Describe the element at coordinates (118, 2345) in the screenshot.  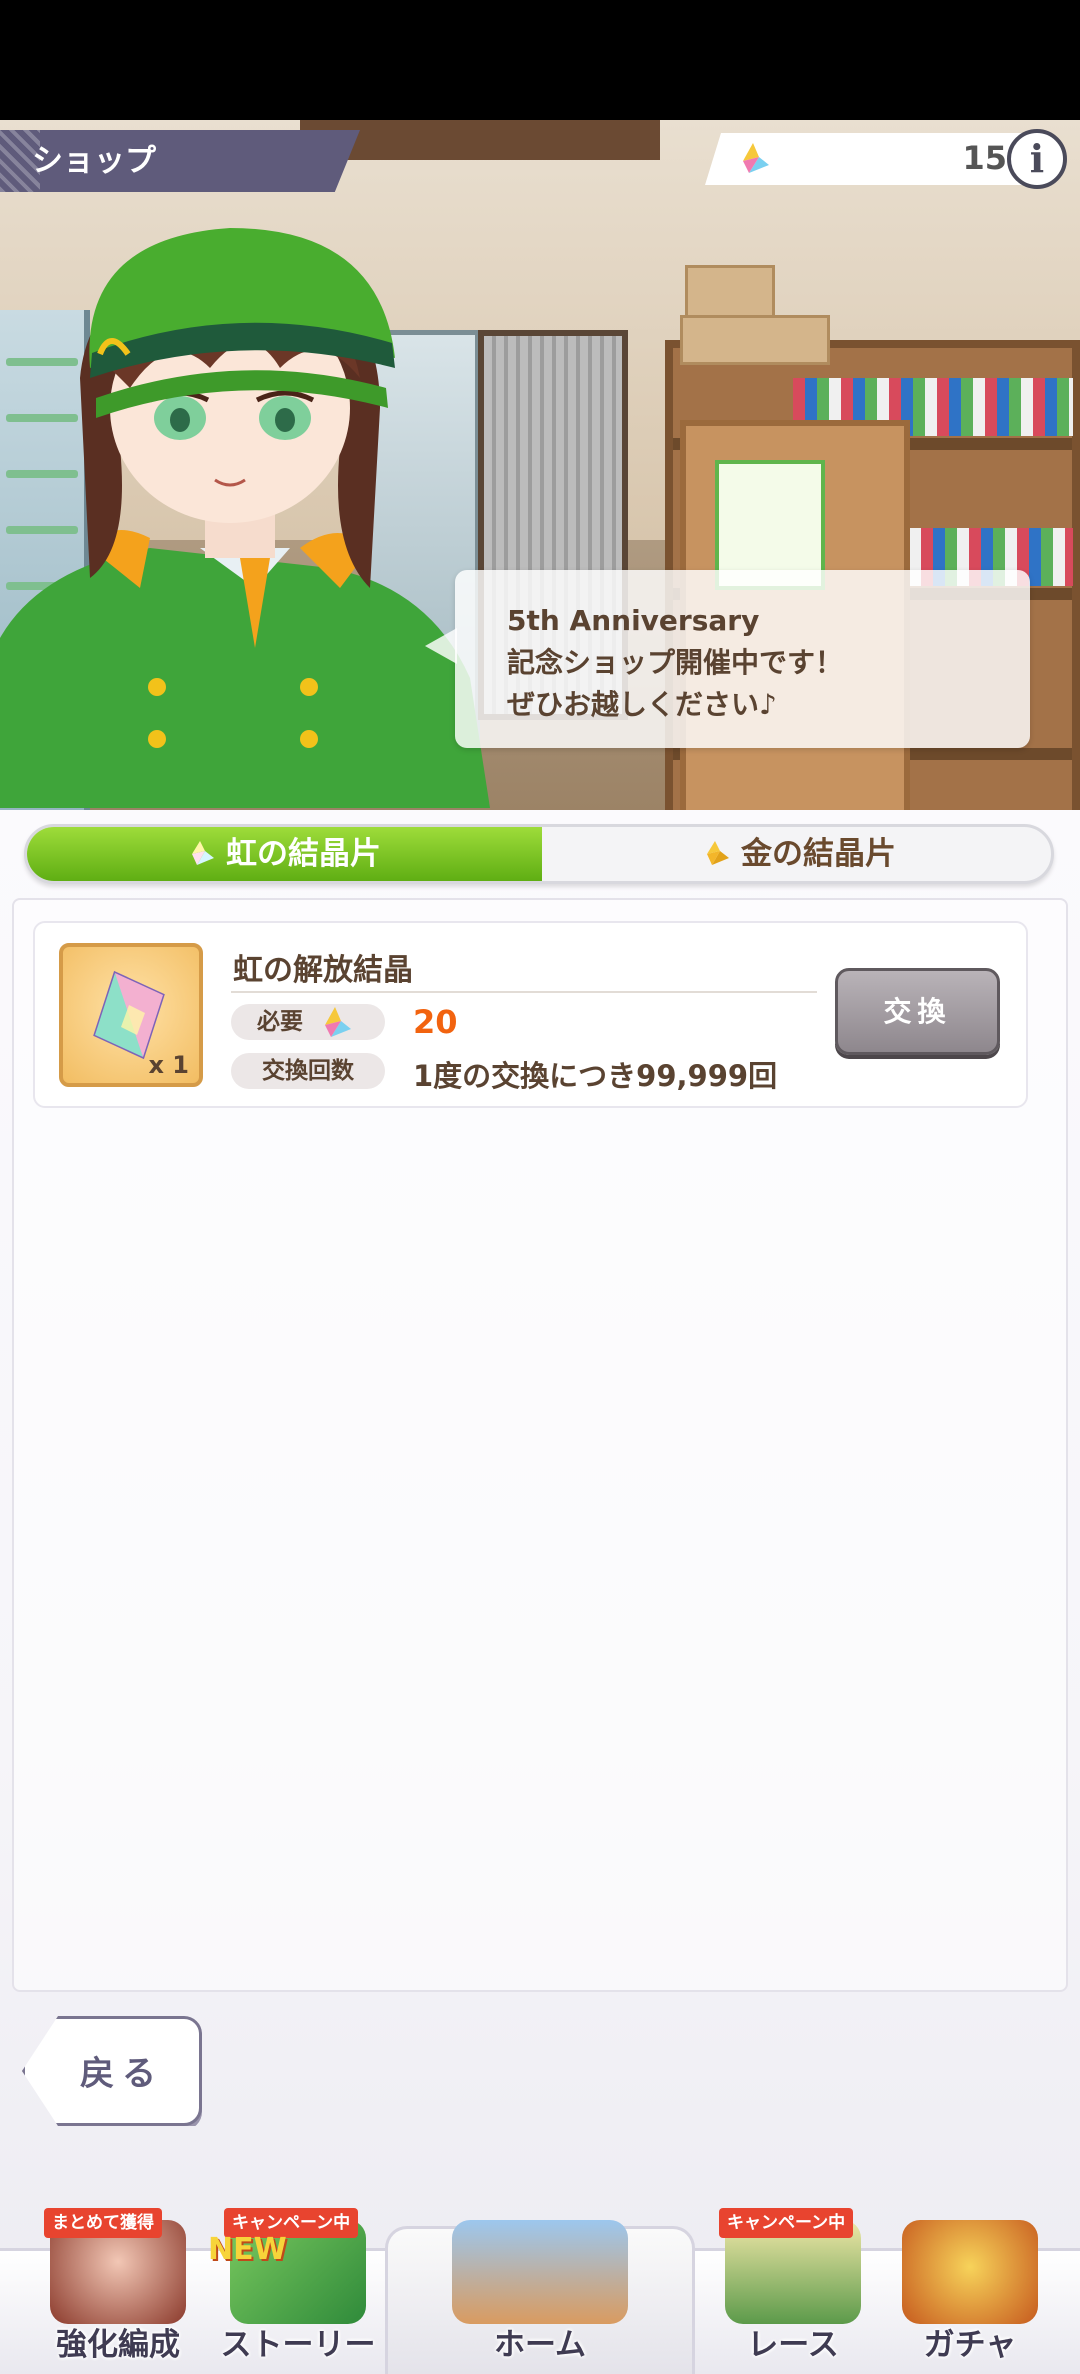
I see `nav-label: 強化編成` at that location.